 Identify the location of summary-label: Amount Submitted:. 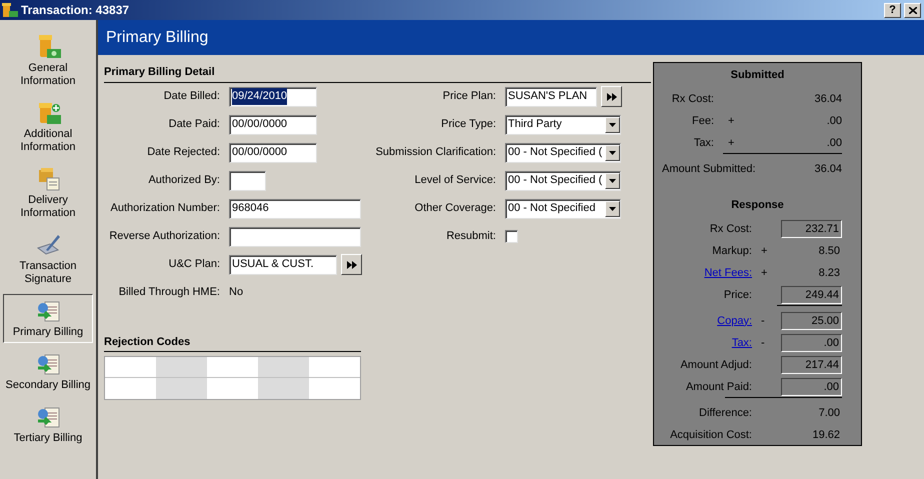
(709, 169).